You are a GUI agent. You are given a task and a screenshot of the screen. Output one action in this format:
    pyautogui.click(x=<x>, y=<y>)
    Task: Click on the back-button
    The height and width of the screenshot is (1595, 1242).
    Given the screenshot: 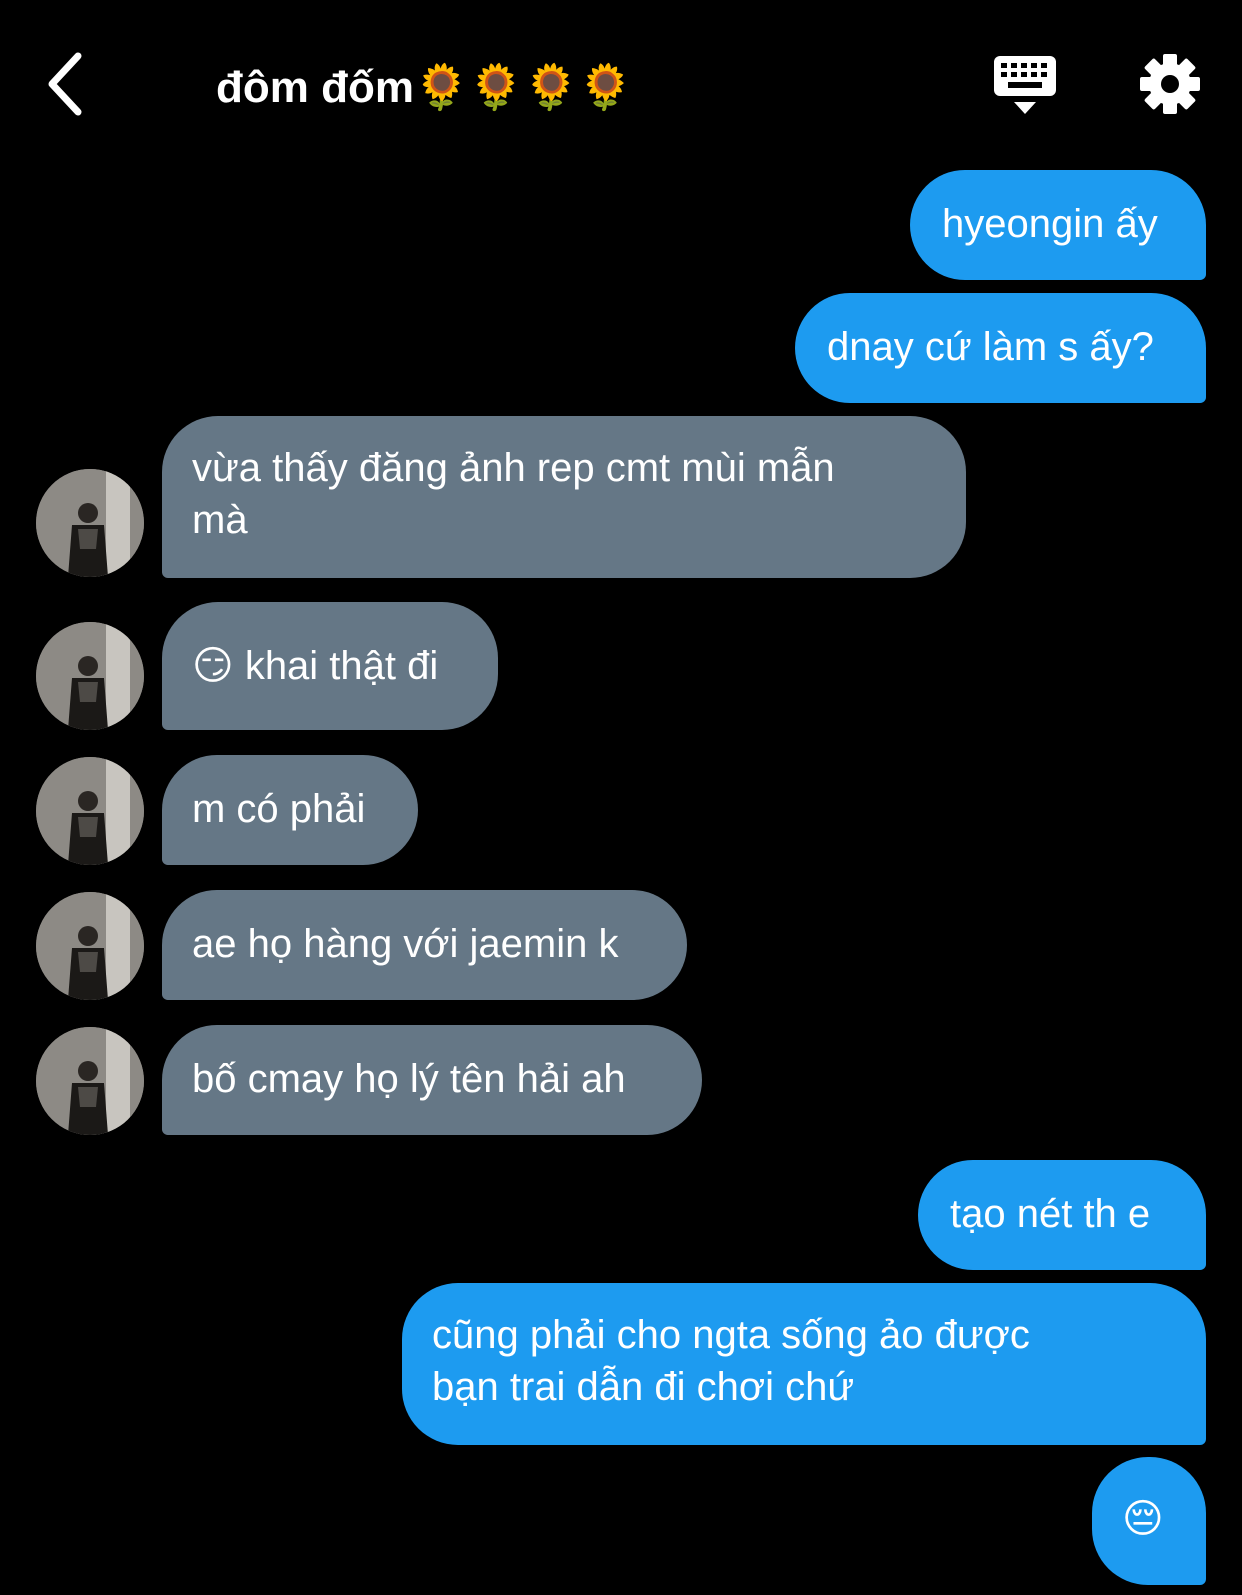 What is the action you would take?
    pyautogui.click(x=70, y=84)
    